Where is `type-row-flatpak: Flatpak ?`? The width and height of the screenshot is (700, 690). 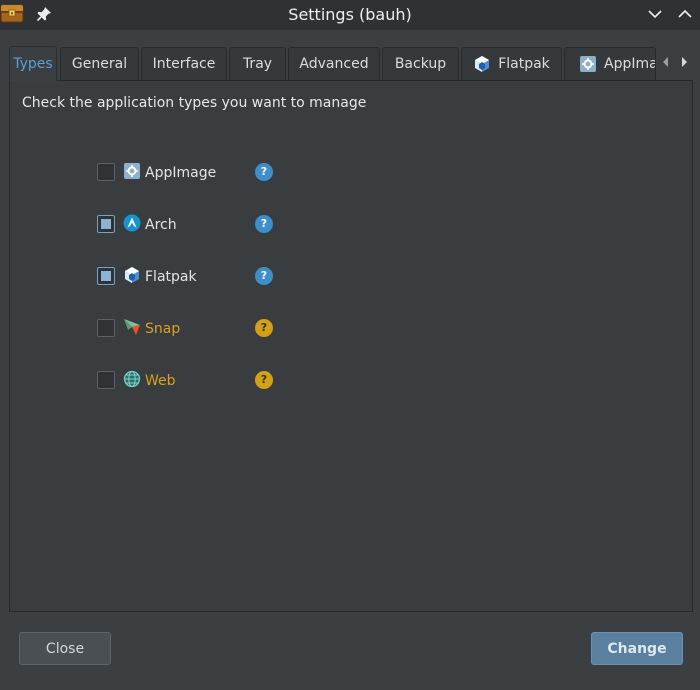
type-row-flatpak: Flatpak ? is located at coordinates (197, 277).